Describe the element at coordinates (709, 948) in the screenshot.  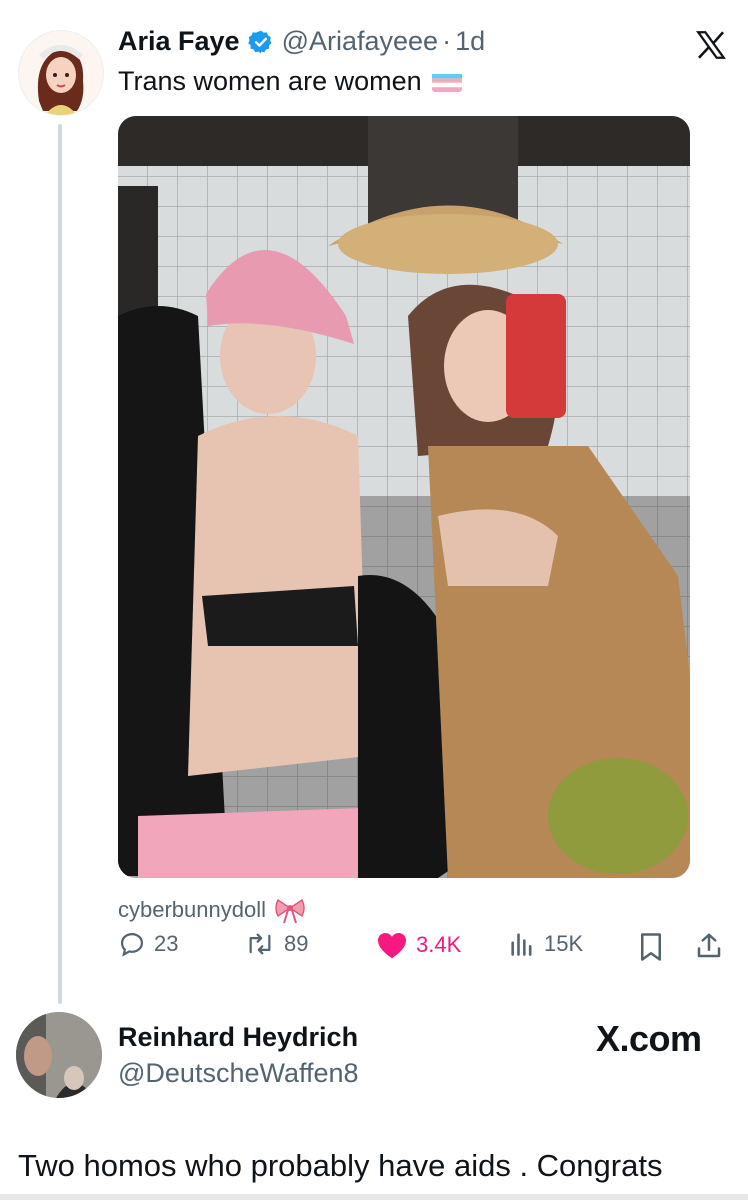
I see `share-icon` at that location.